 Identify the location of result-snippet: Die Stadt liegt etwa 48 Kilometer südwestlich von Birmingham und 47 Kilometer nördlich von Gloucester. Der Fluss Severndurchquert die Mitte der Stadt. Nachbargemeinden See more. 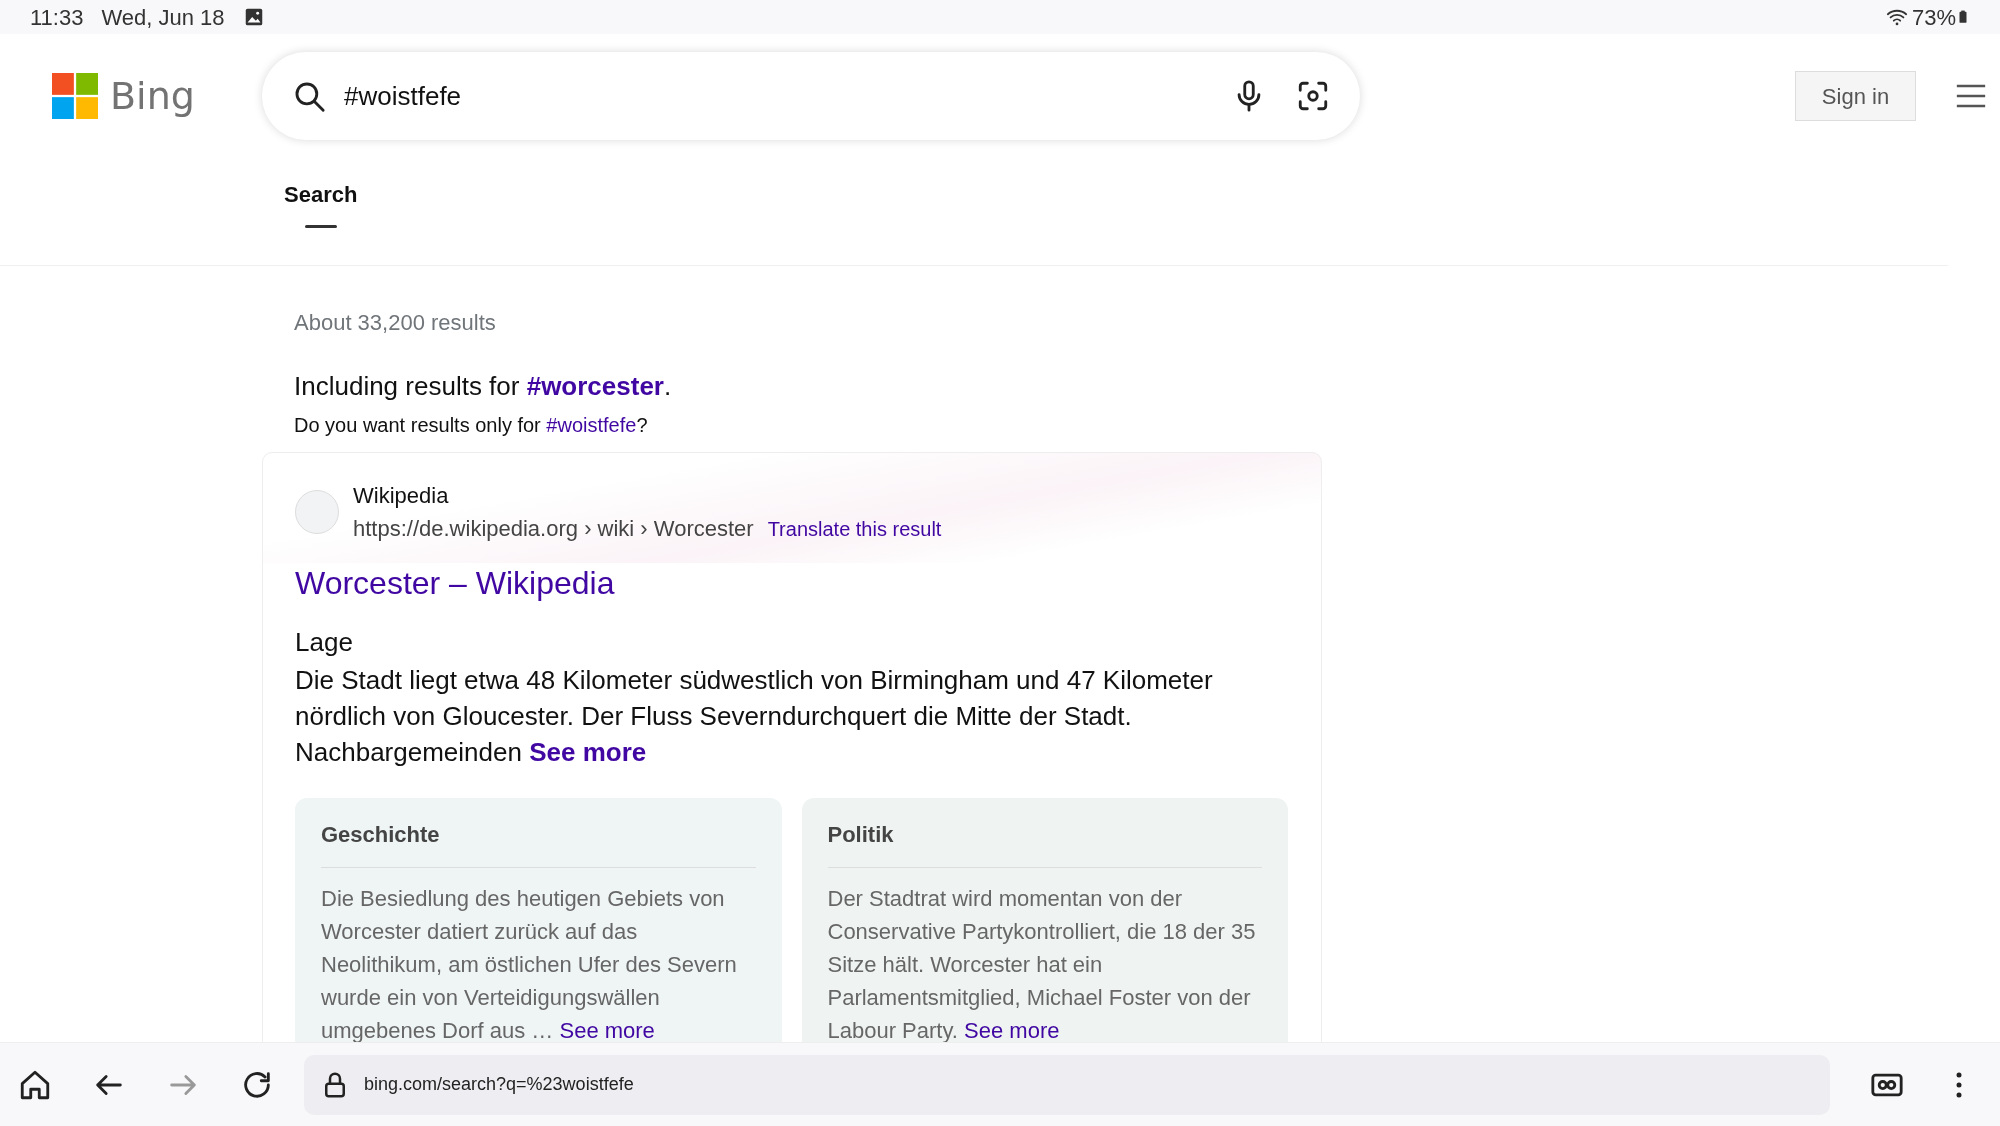
(754, 716).